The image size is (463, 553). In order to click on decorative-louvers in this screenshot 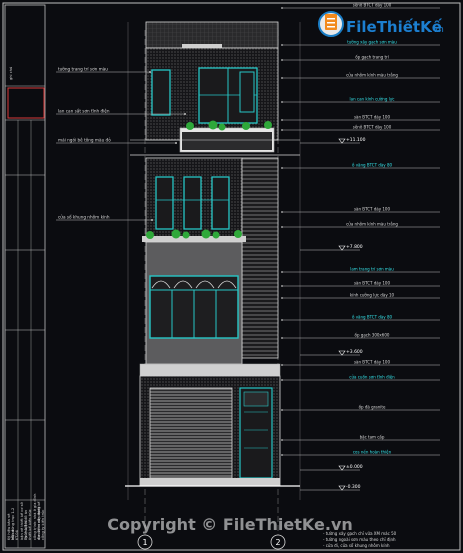, I will do `click(260, 258)`.